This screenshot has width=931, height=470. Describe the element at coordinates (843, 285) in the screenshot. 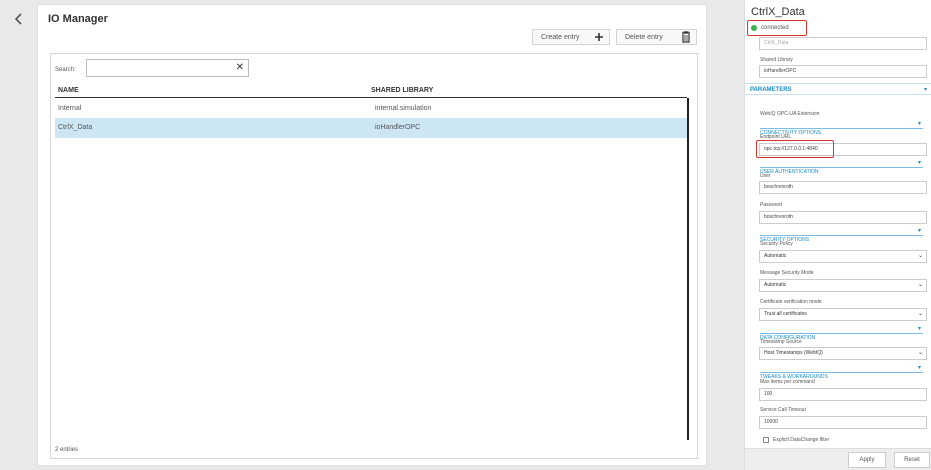

I see `message-security-mode-select: Automatic ⌄` at that location.